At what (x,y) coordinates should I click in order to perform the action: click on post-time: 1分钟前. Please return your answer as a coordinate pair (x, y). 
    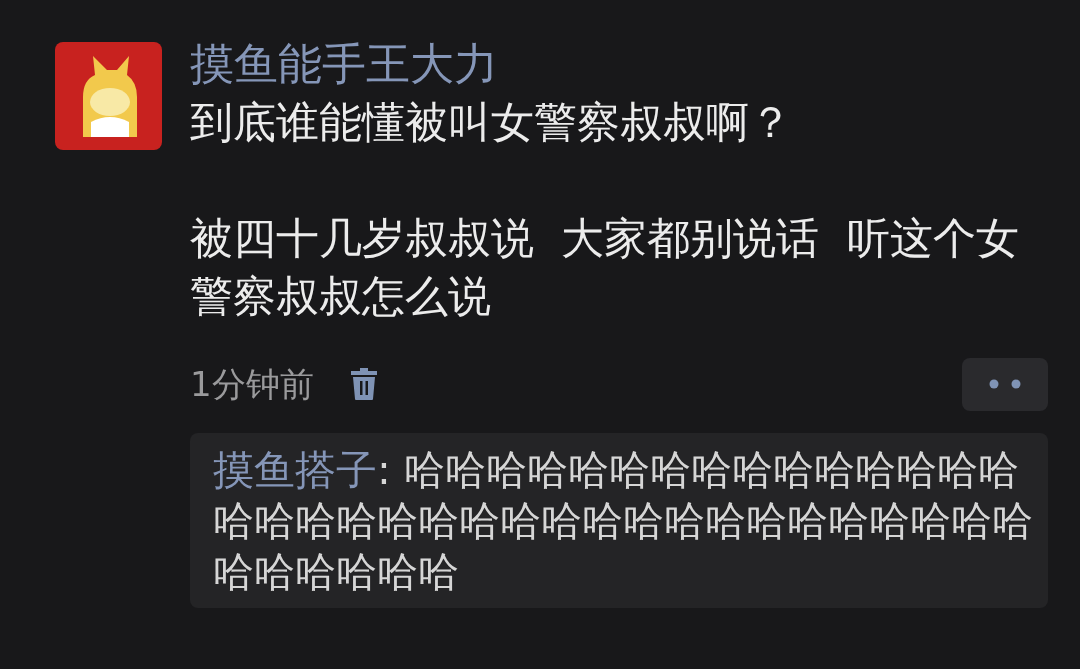
    Looking at the image, I should click on (252, 384).